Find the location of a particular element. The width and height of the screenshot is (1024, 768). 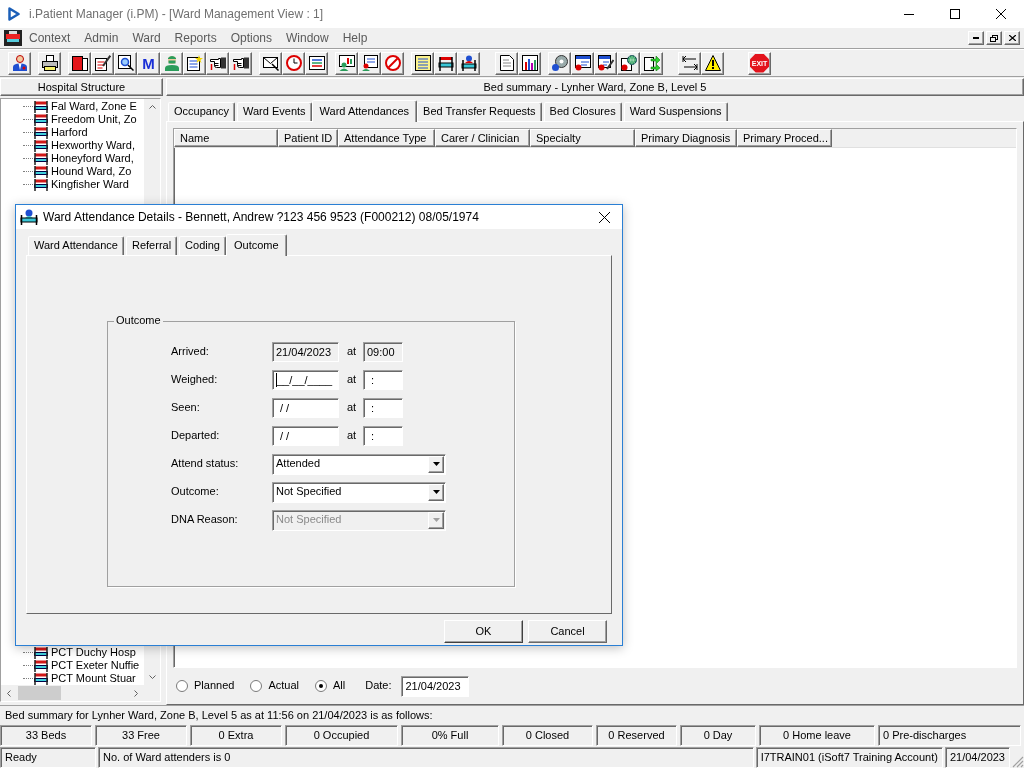

column-header: Primary Diagnosis is located at coordinates (686, 138).